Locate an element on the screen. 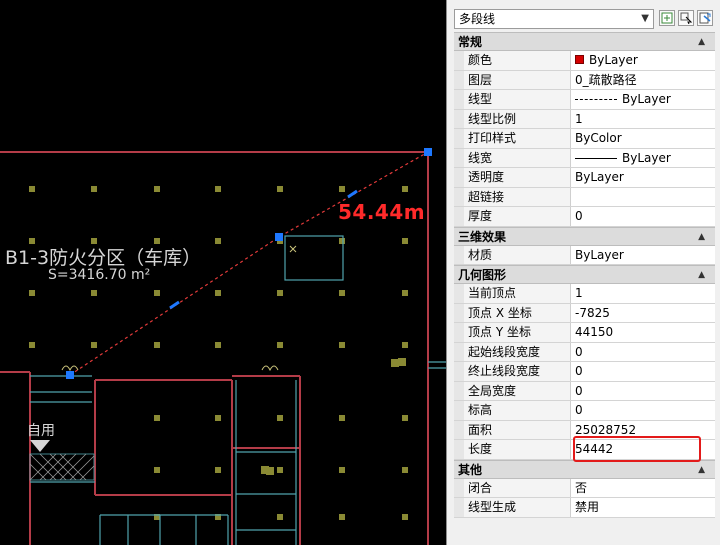 This screenshot has height=545, width=720. palette-toolbar: 多段线 ▼ is located at coordinates (583, 16).